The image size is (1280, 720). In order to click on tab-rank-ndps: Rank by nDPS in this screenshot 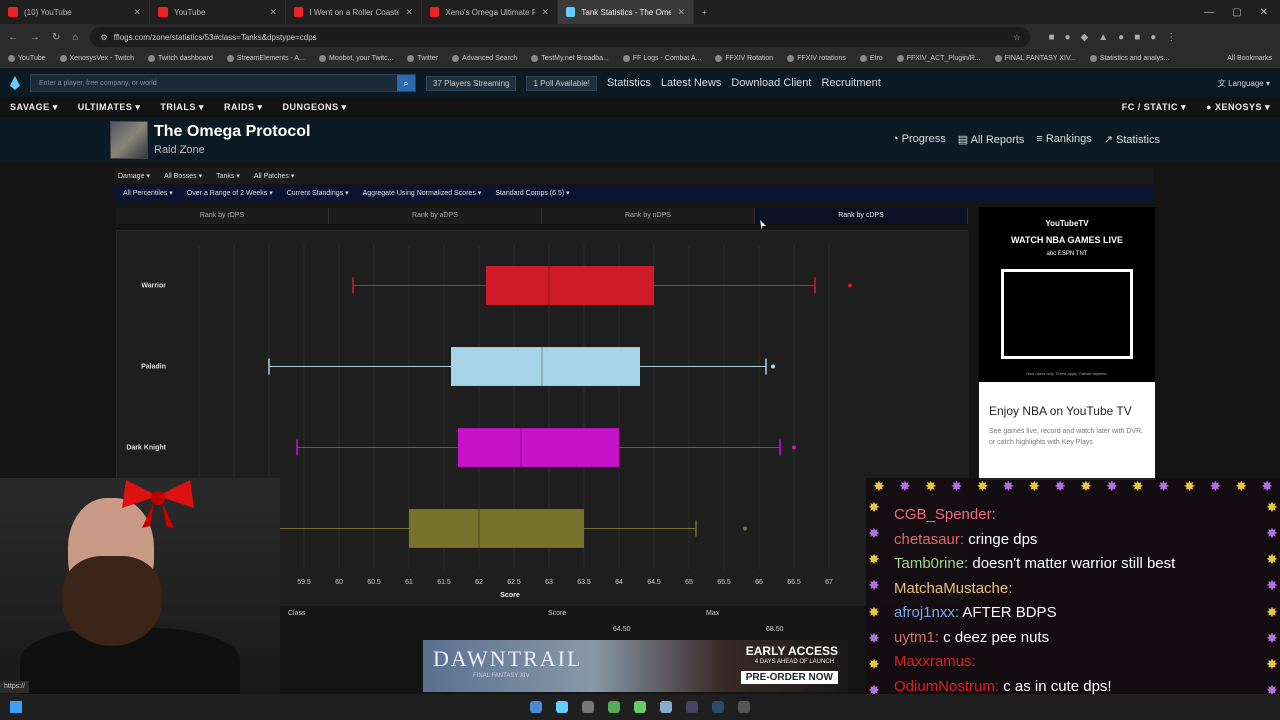, I will do `click(648, 216)`.